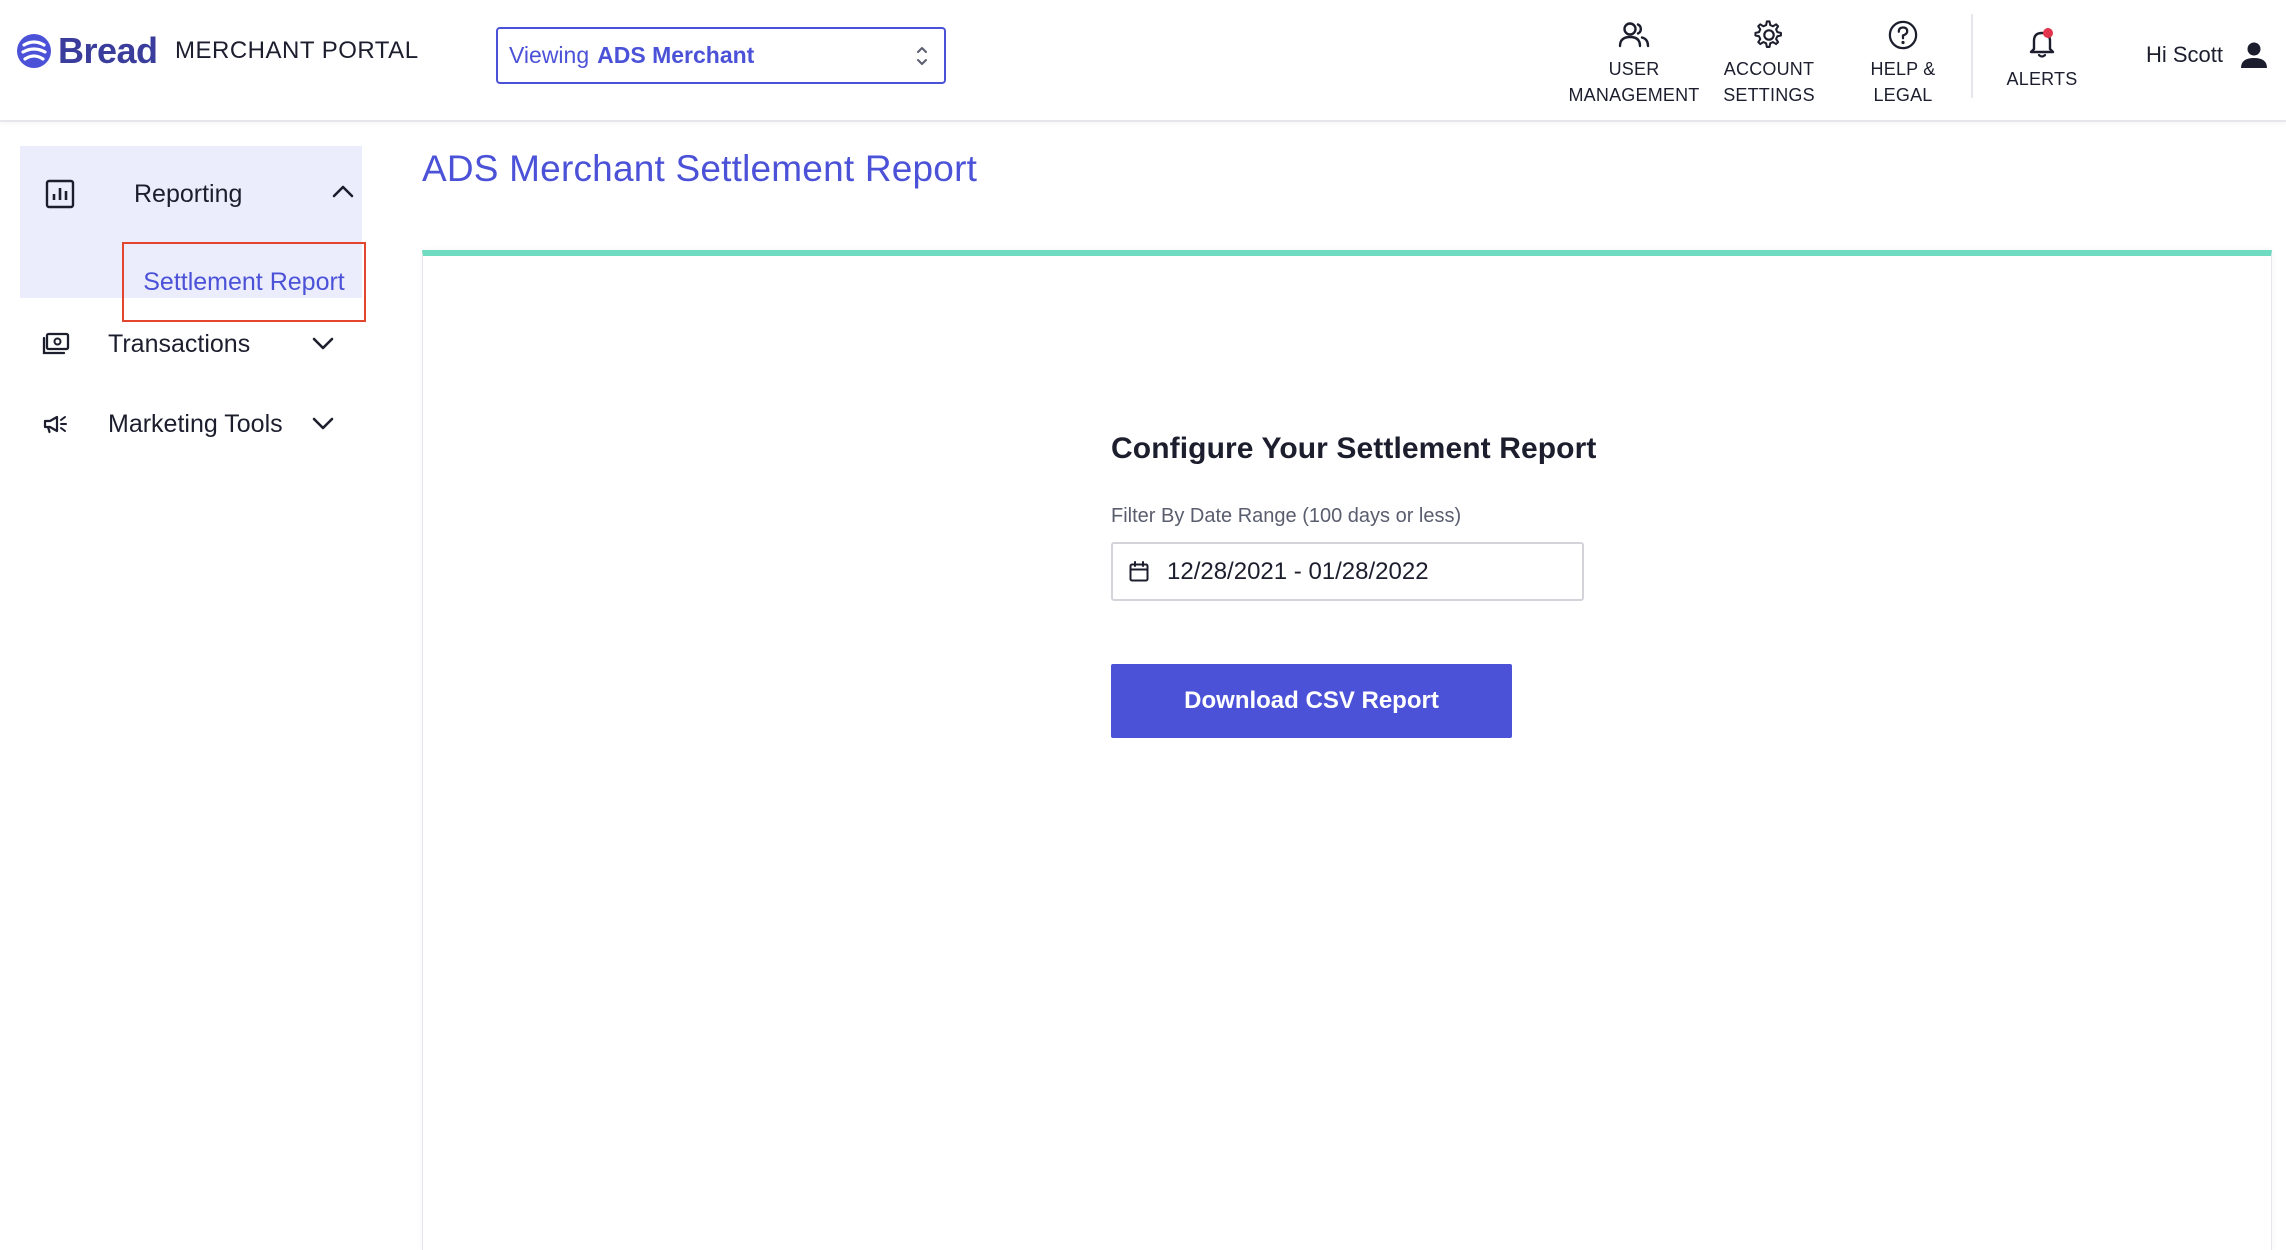  I want to click on sidebar-item-transactions-label: Transactions, so click(179, 343).